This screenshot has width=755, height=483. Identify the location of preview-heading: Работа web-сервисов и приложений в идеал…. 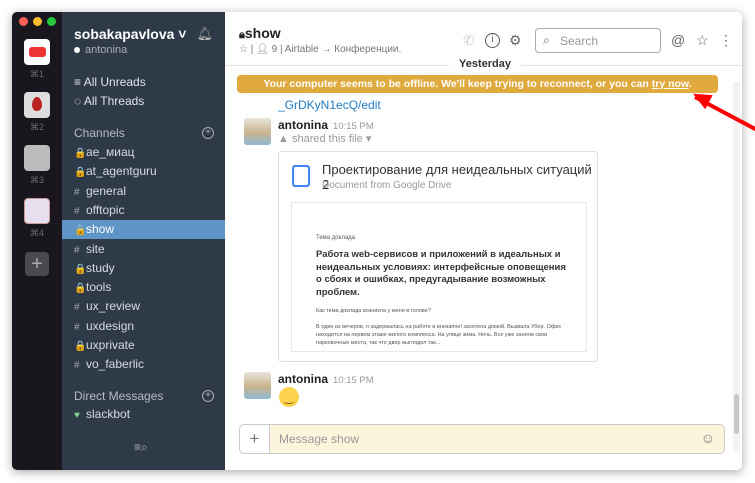
(441, 273).